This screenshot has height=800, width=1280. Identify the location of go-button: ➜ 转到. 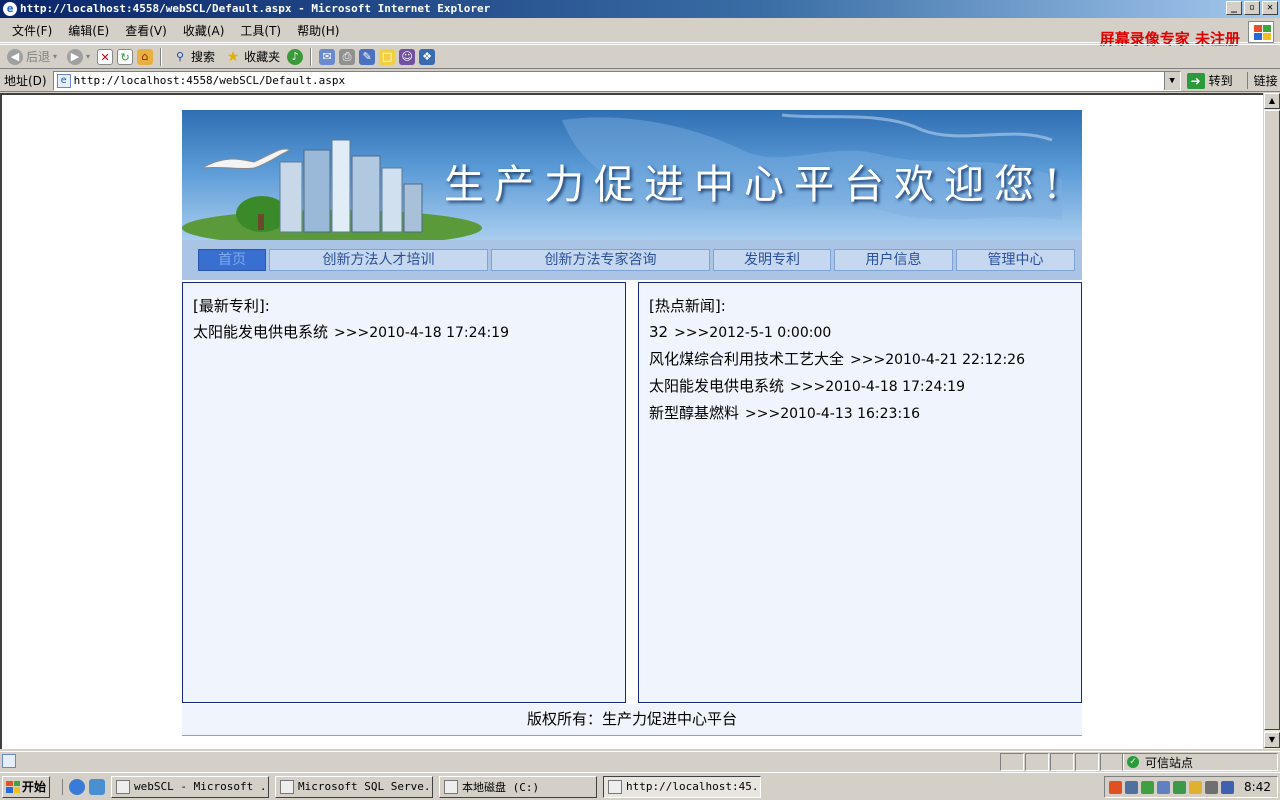
(1209, 80).